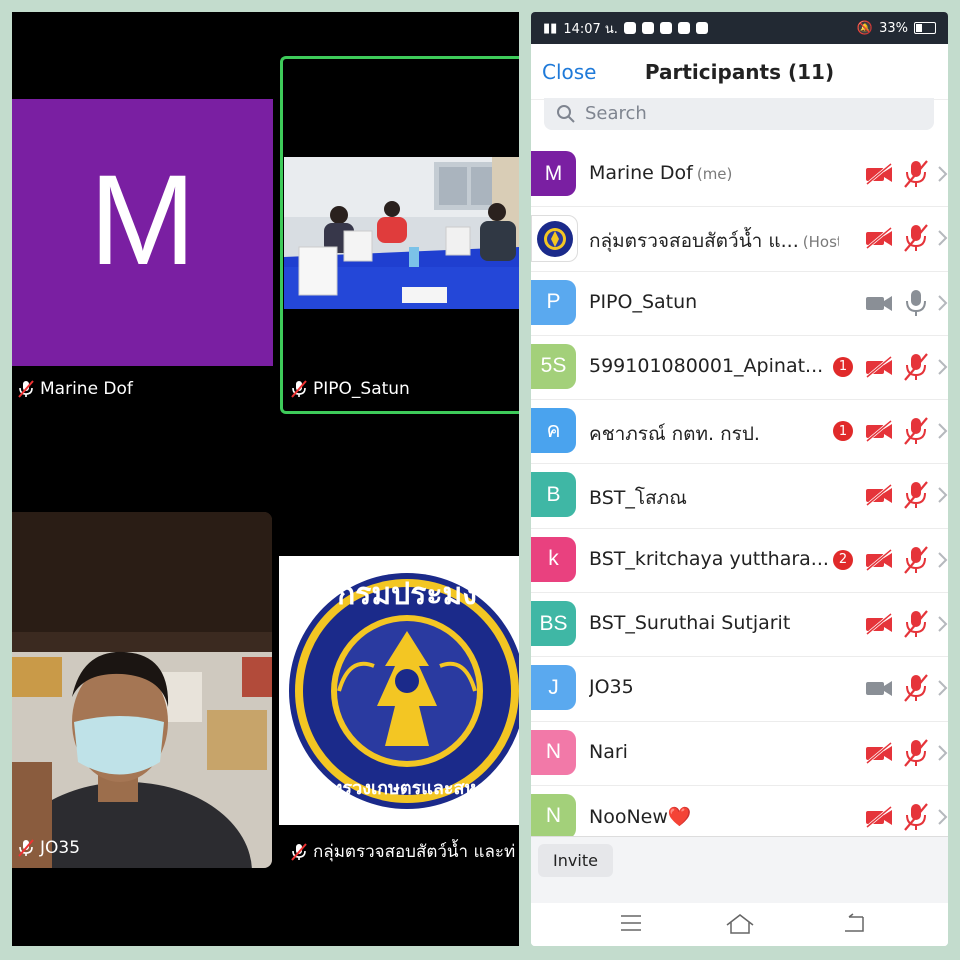 The width and height of the screenshot is (960, 960). Describe the element at coordinates (575, 860) in the screenshot. I see `invite-button: Invite` at that location.